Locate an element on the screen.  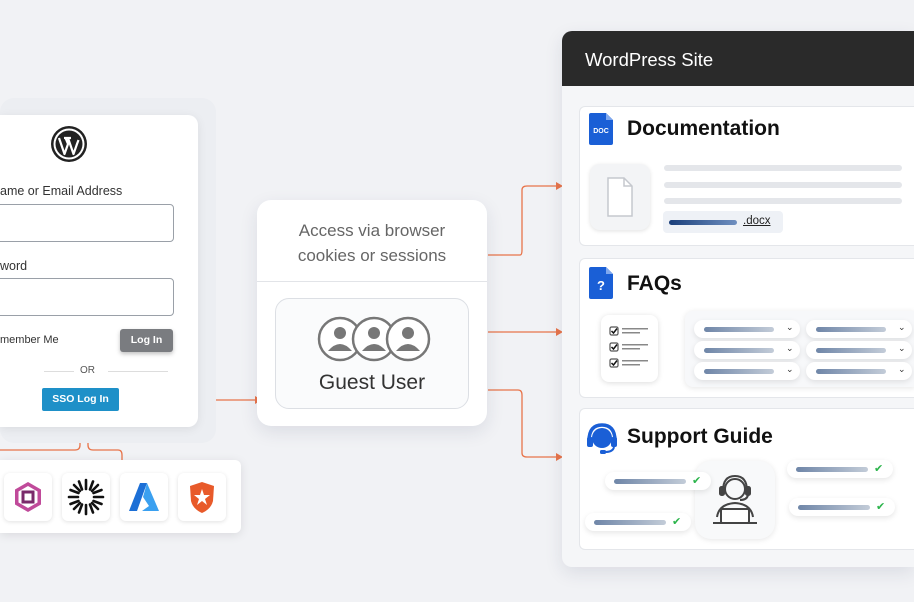
azure-icon is located at coordinates (144, 497).